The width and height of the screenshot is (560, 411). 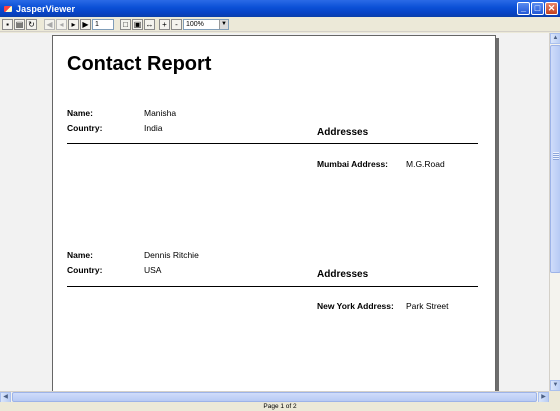 I want to click on horizontal-scrollbar: ◀ ▶, so click(x=274, y=397).